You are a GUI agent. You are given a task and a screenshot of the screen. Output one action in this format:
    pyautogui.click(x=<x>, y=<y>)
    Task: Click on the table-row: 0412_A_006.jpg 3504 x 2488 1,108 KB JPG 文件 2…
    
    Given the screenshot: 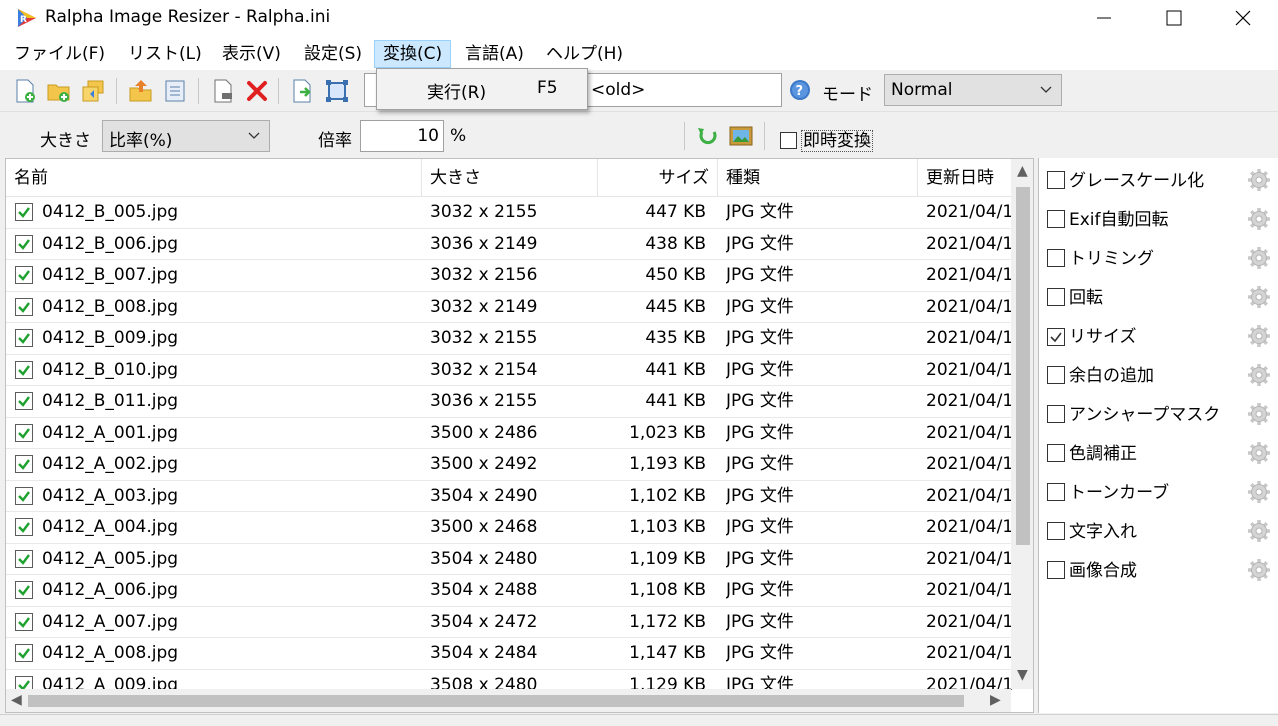 What is the action you would take?
    pyautogui.click(x=509, y=591)
    